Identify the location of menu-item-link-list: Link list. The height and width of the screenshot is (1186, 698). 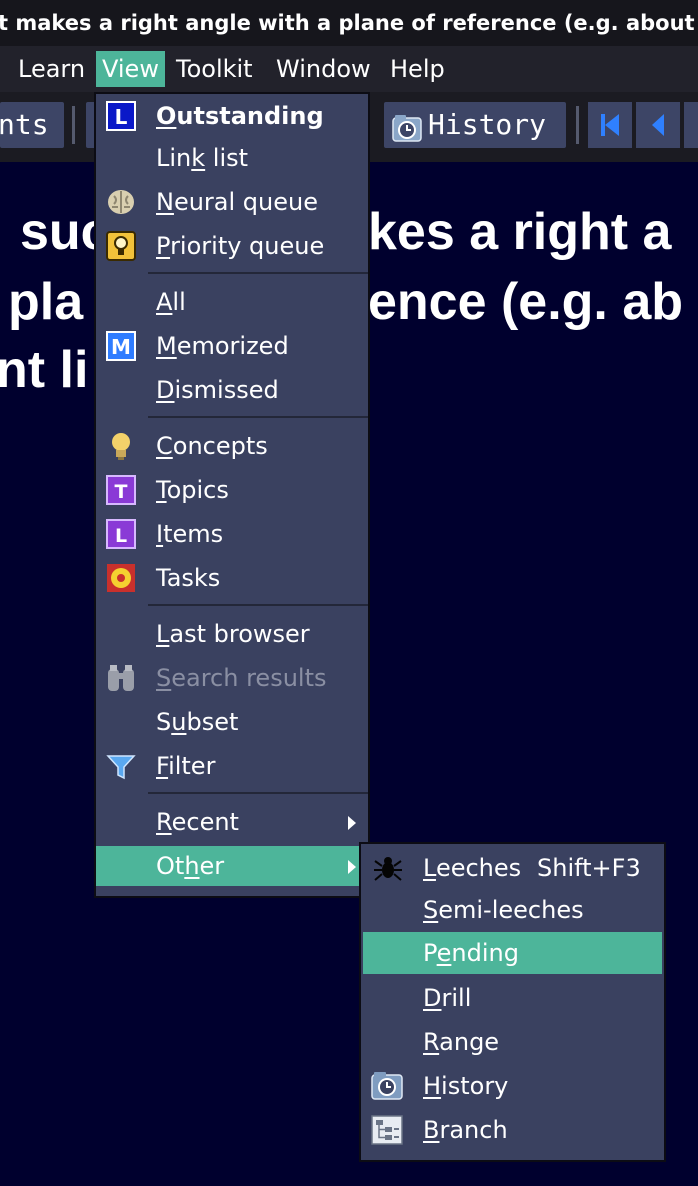
(232, 158).